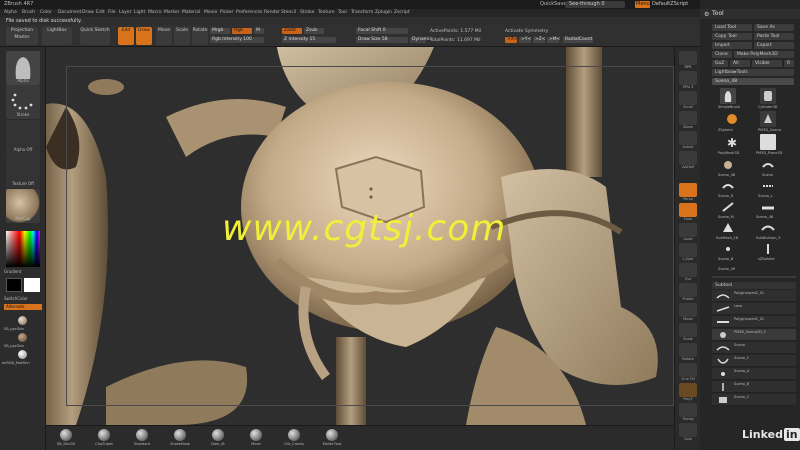 The image size is (800, 450). What do you see at coordinates (754, 285) in the screenshot?
I see `subtool-header: Subtool` at bounding box center [754, 285].